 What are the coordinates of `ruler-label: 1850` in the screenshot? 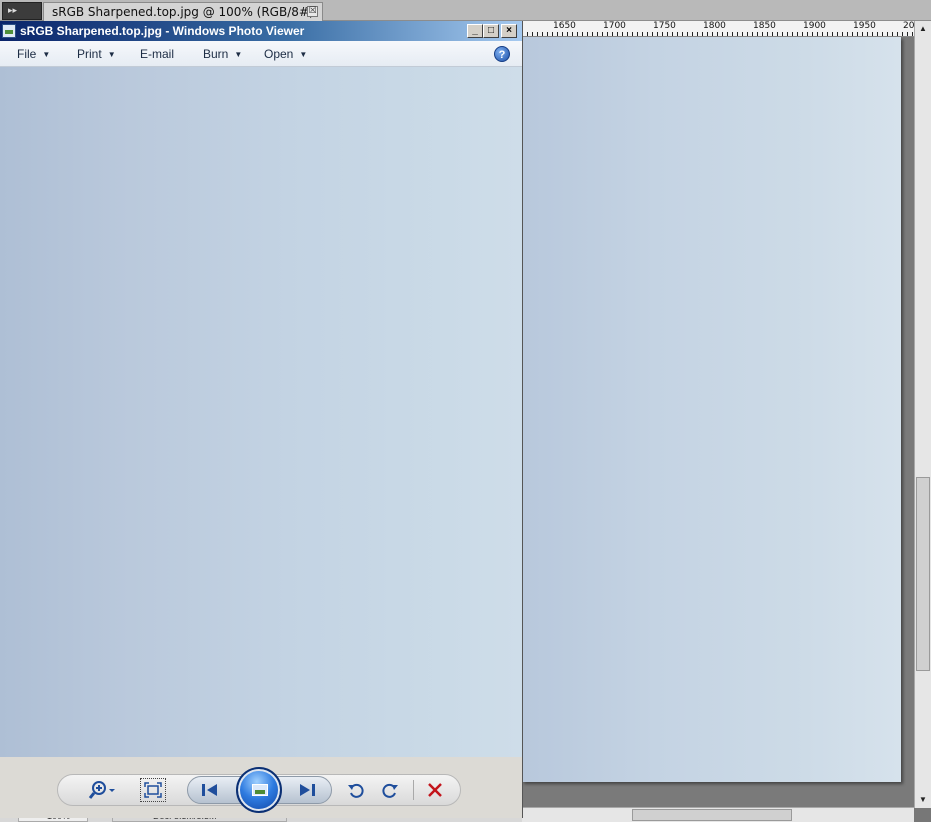 It's located at (764, 26).